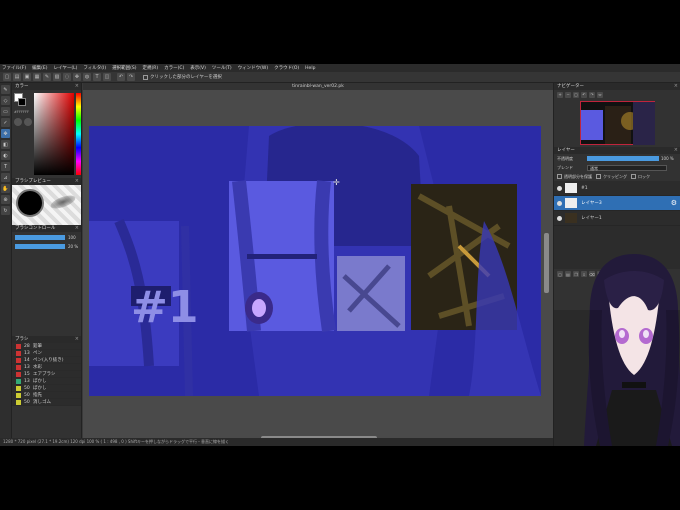 The image size is (680, 510). Describe the element at coordinates (46, 86) in the screenshot. I see `color-panel-title: カラー ×` at that location.